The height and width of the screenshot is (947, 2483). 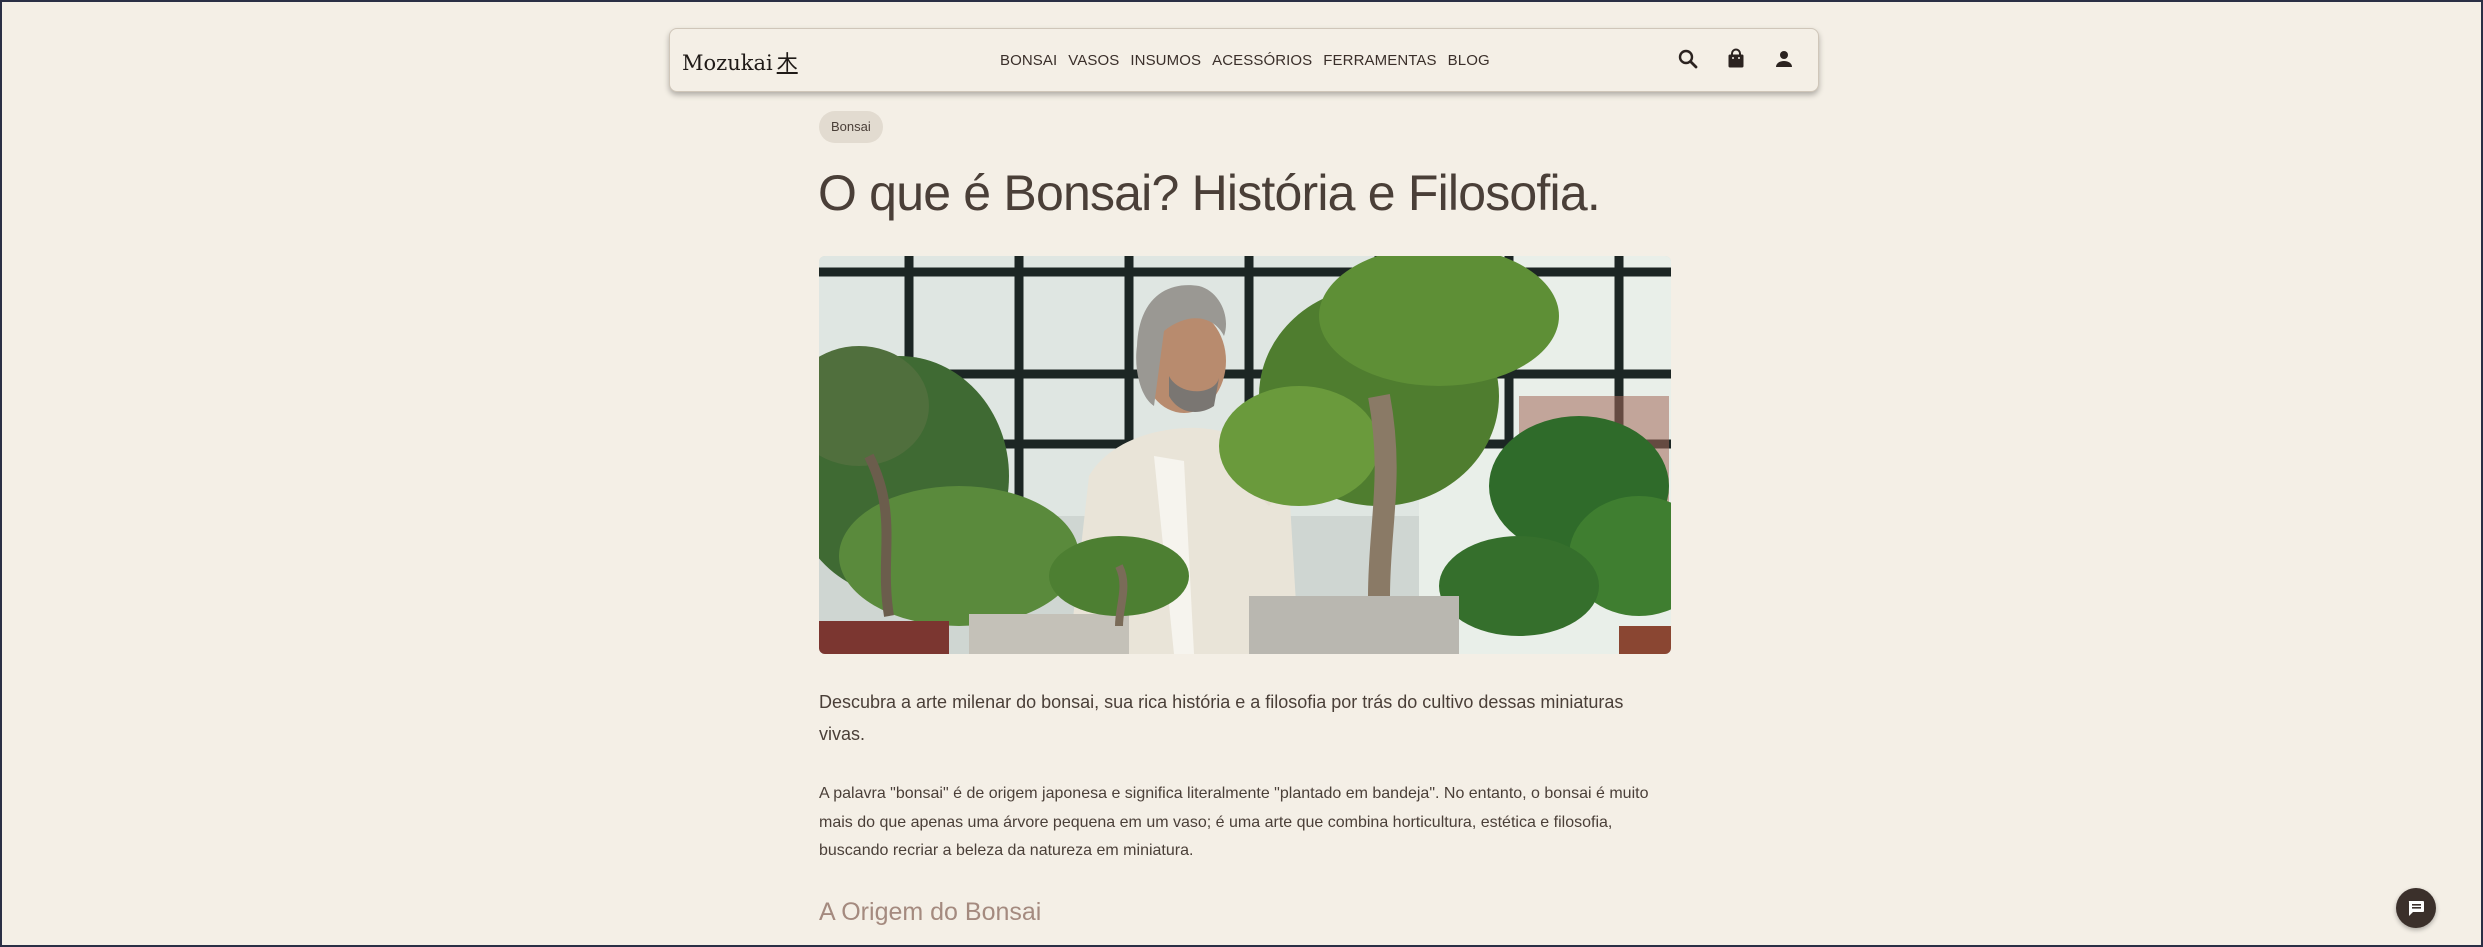 What do you see at coordinates (851, 127) in the screenshot?
I see `category-badge: Bonsai` at bounding box center [851, 127].